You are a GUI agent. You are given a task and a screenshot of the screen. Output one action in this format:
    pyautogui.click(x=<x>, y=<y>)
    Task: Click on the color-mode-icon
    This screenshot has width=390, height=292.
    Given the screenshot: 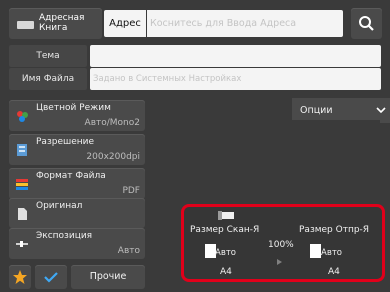 What is the action you would take?
    pyautogui.click(x=22, y=116)
    